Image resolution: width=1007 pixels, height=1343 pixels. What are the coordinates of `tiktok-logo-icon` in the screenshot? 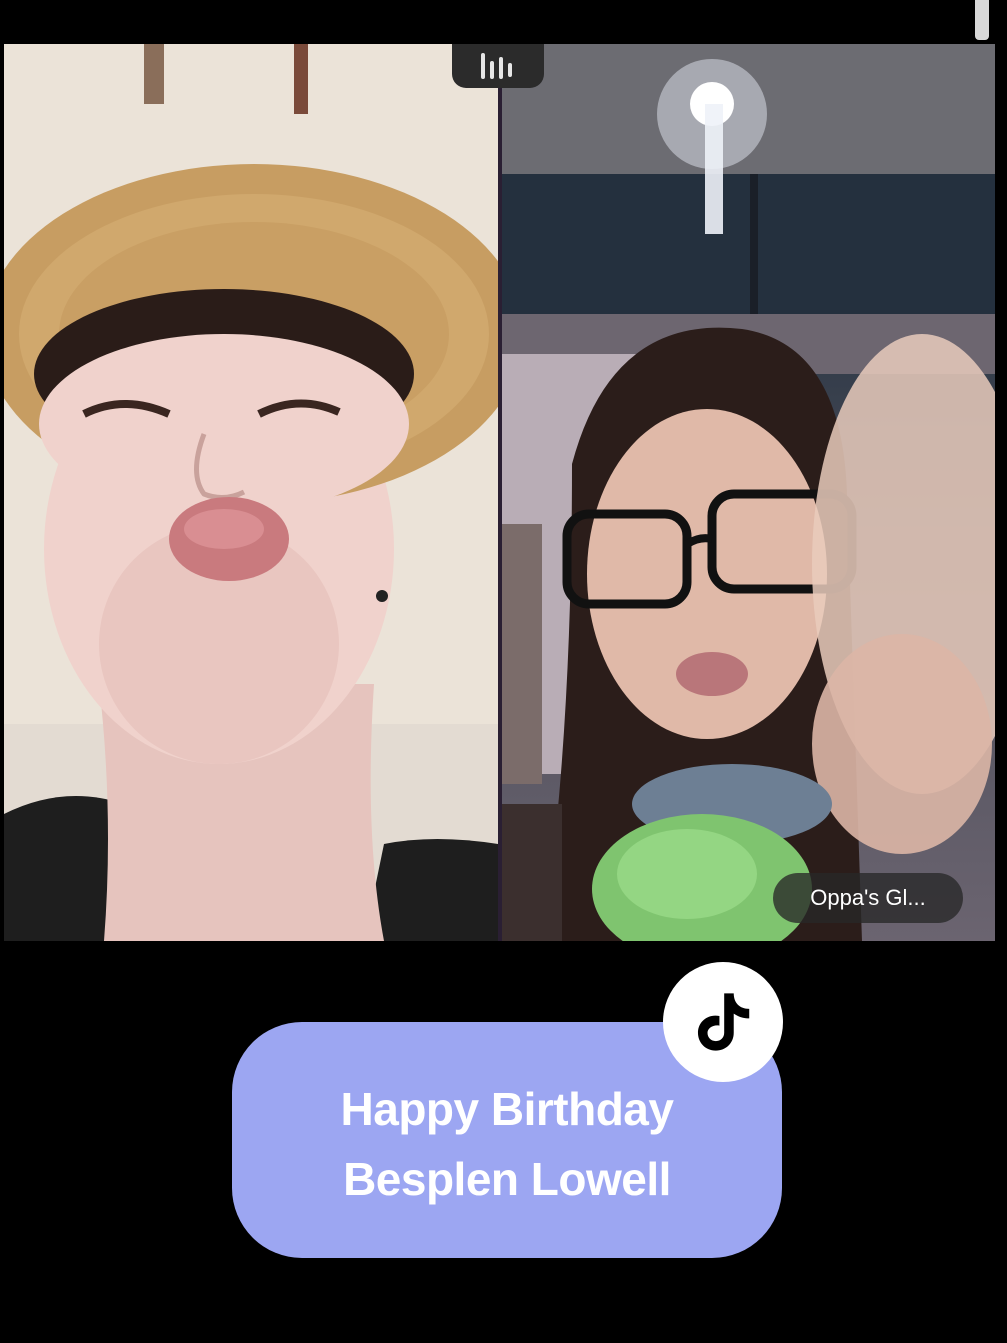 It's located at (723, 1022).